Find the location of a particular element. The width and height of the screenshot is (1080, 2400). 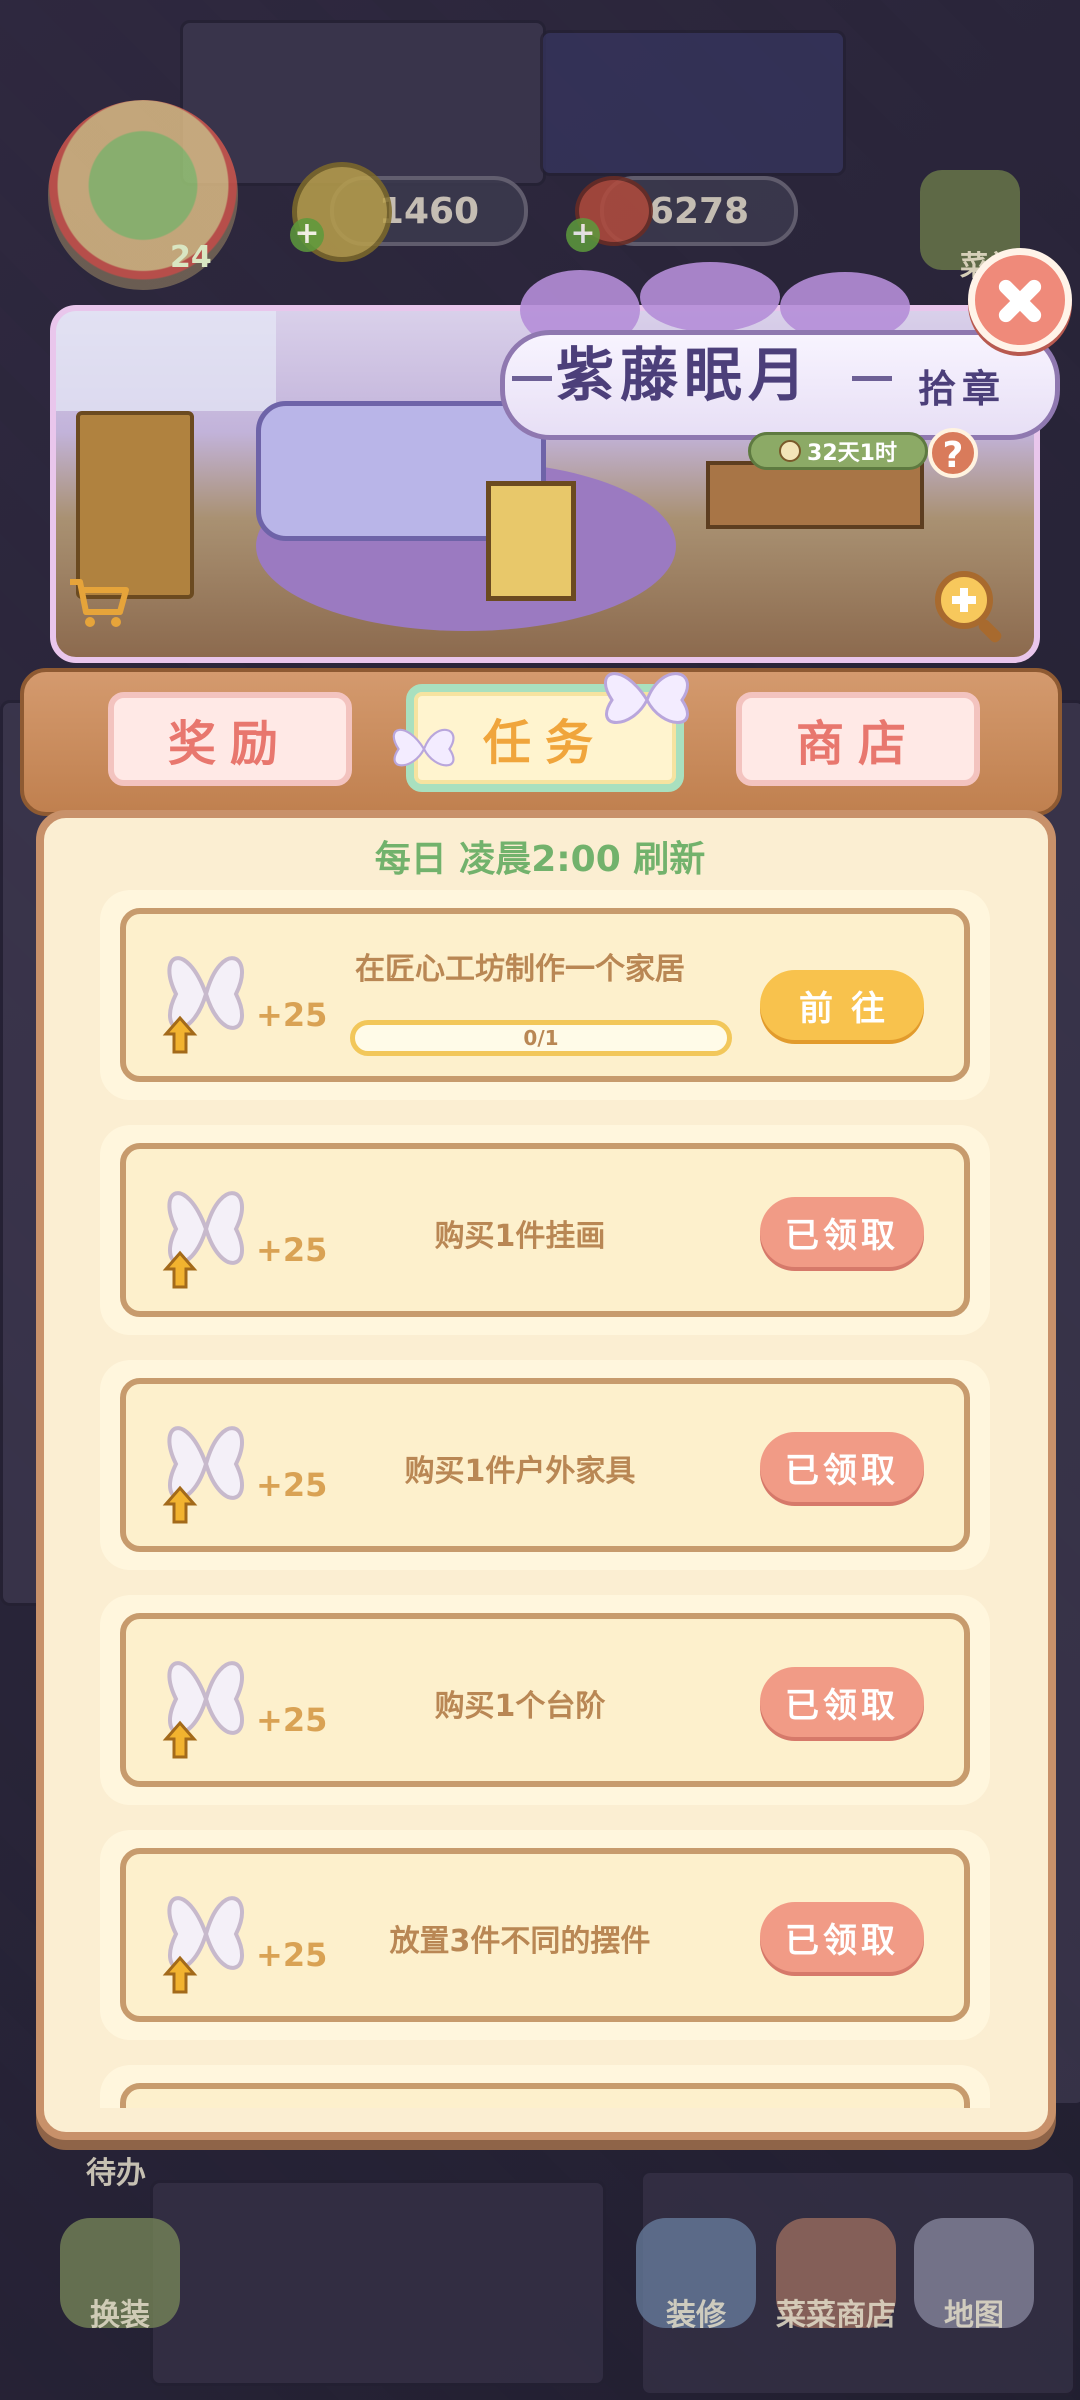

refresh-note: 每日 凌晨2:00 刷新 is located at coordinates (540, 859).